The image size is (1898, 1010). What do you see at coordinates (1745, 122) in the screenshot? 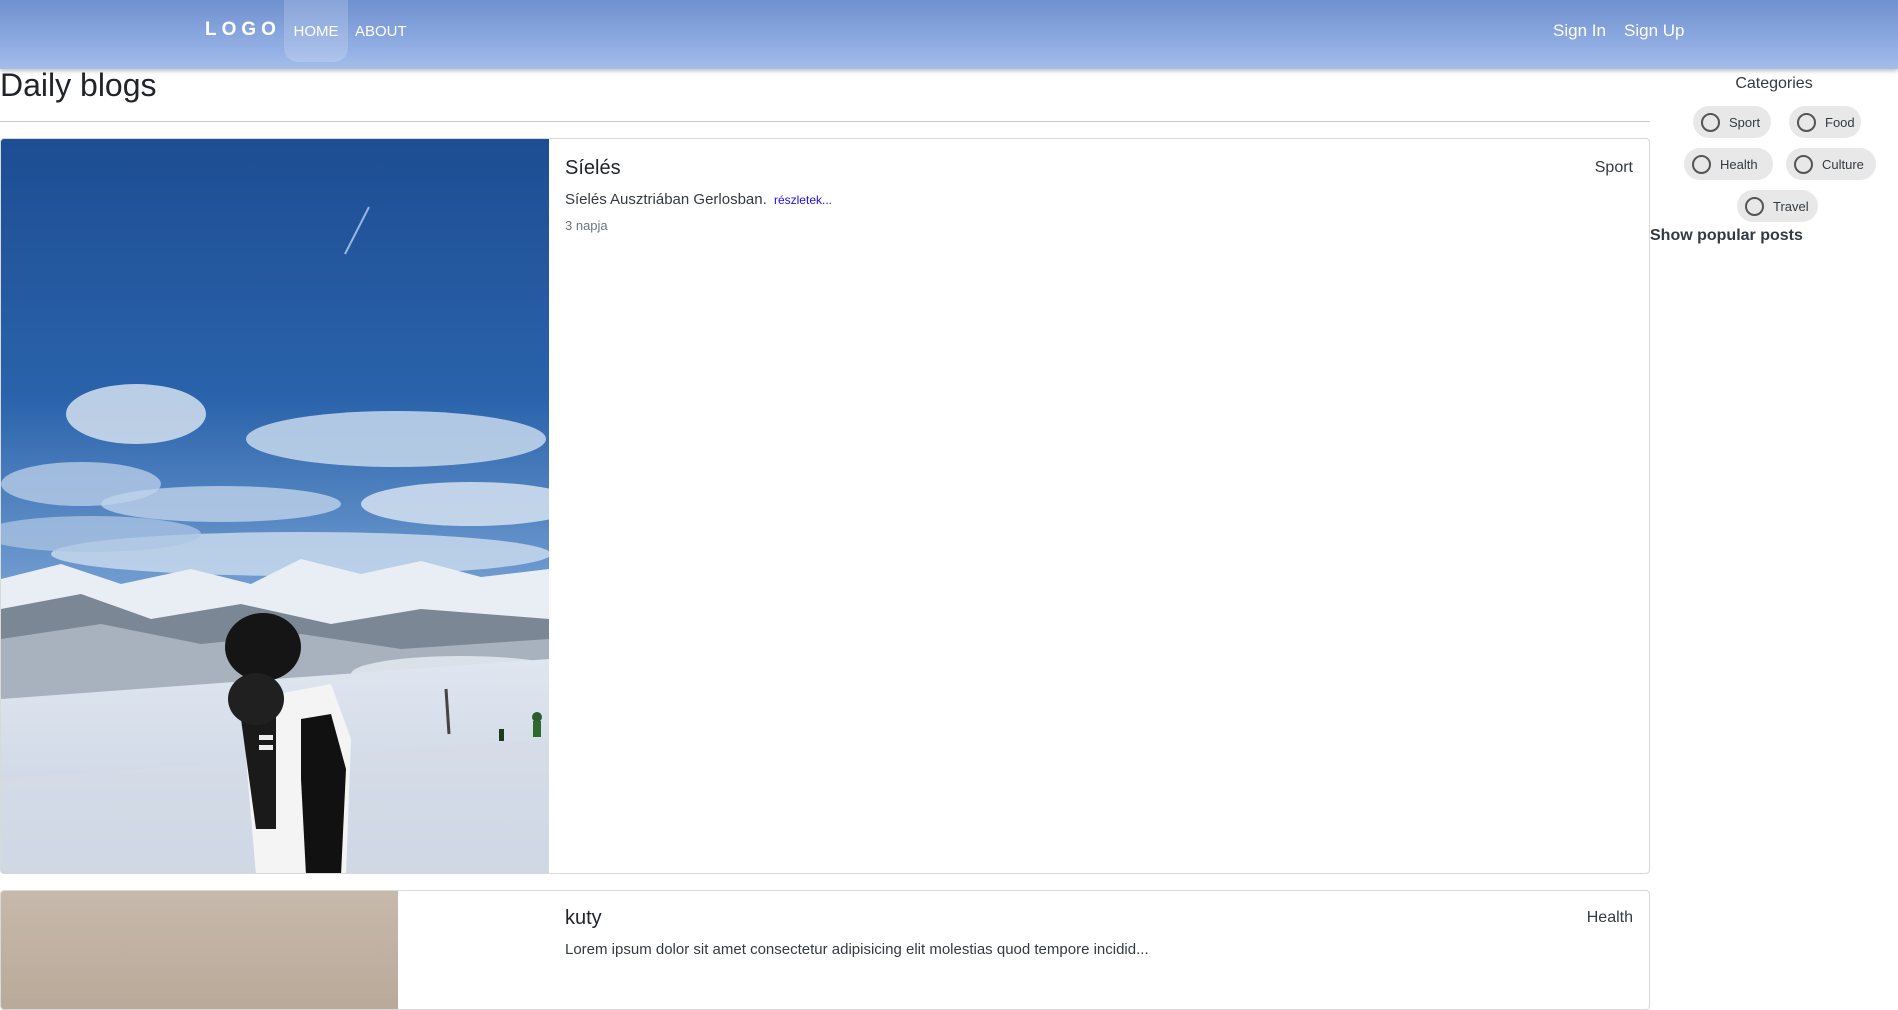
I see `category-label: Sport` at bounding box center [1745, 122].